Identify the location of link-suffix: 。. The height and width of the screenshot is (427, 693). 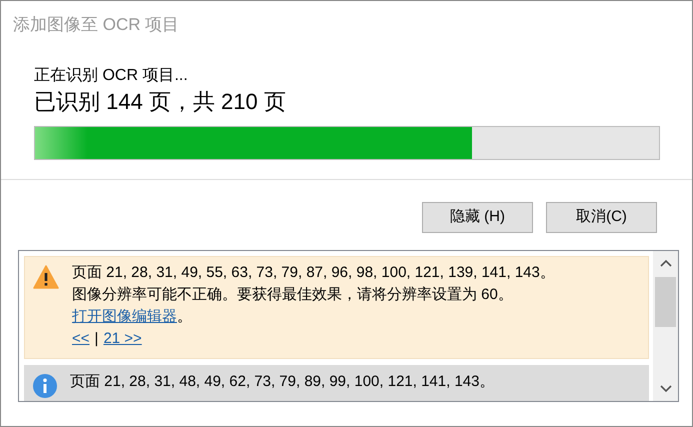
(184, 317).